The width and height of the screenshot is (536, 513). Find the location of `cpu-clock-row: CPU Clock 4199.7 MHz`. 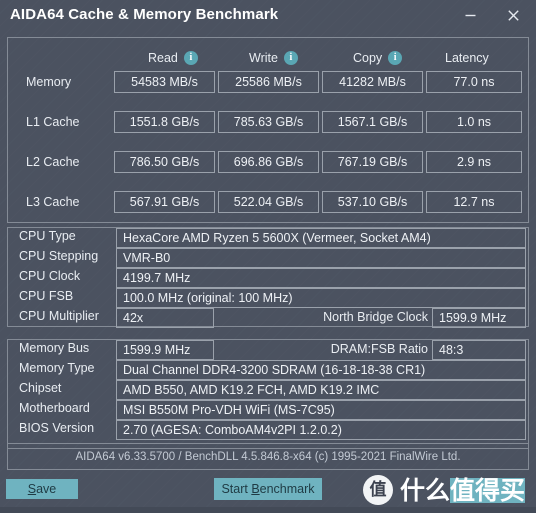

cpu-clock-row: CPU Clock 4199.7 MHz is located at coordinates (268, 278).